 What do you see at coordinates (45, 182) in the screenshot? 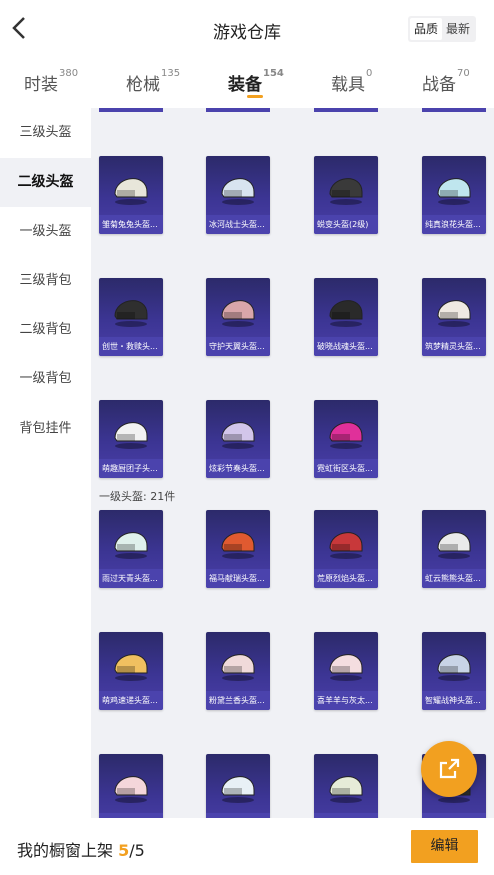
I see `sidebar-item-level2-helmet: 二级头盔` at bounding box center [45, 182].